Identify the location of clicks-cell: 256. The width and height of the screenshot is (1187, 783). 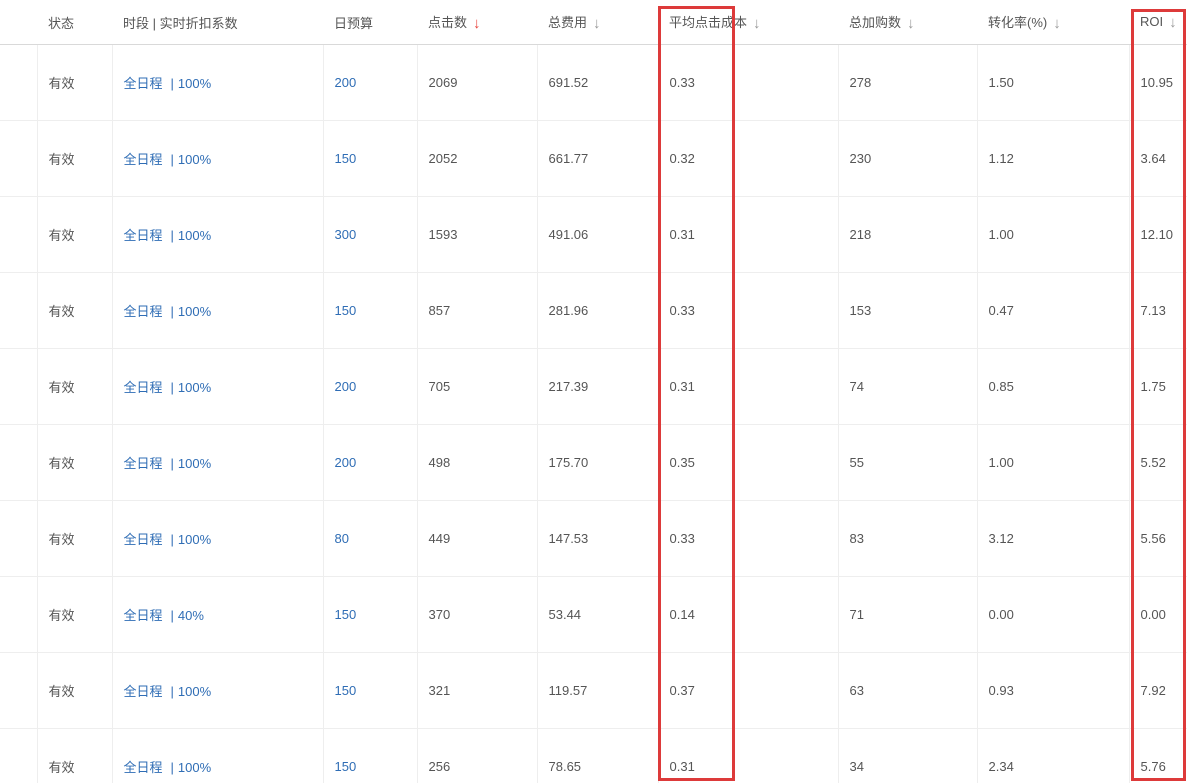
(476, 755).